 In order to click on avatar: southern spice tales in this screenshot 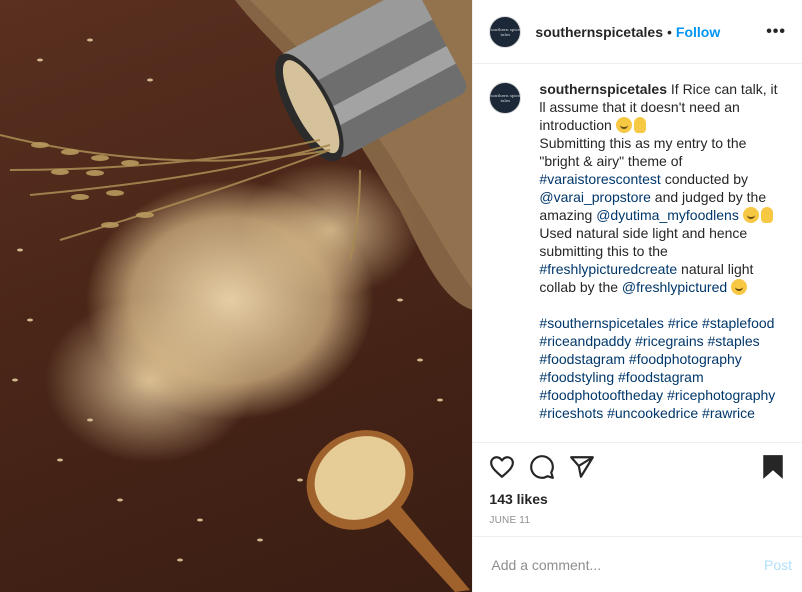, I will do `click(505, 31)`.